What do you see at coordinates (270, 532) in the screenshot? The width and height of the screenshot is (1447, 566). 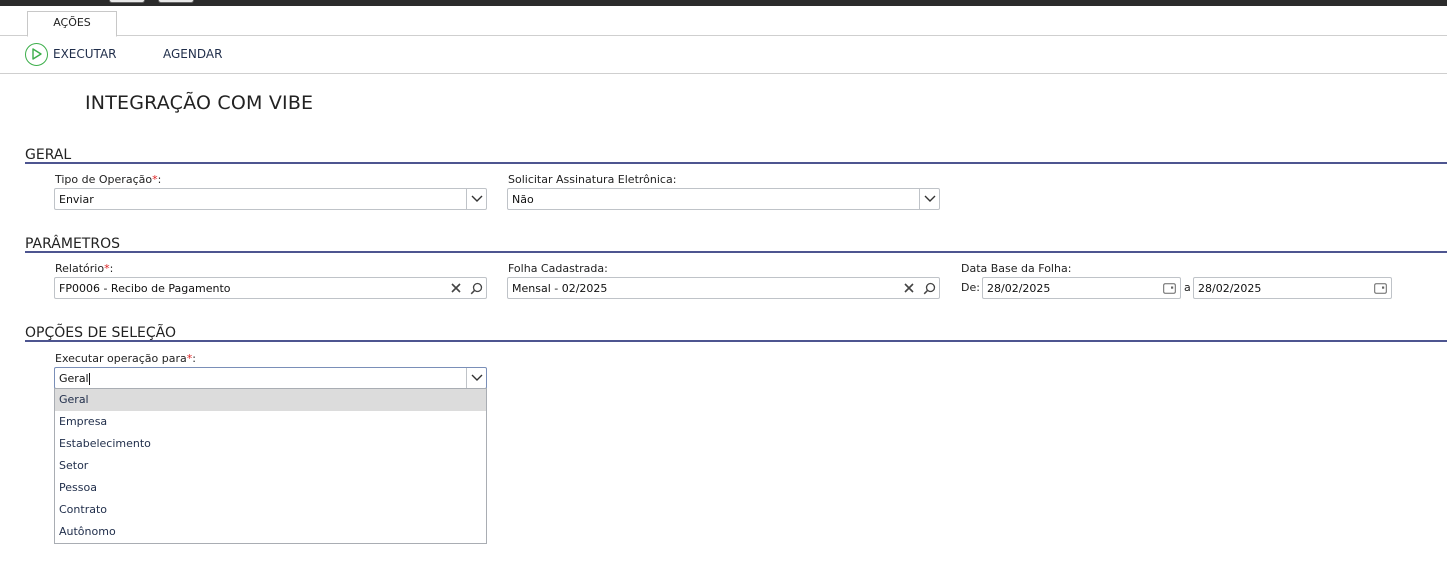 I see `option-autonomo: Autônomo` at bounding box center [270, 532].